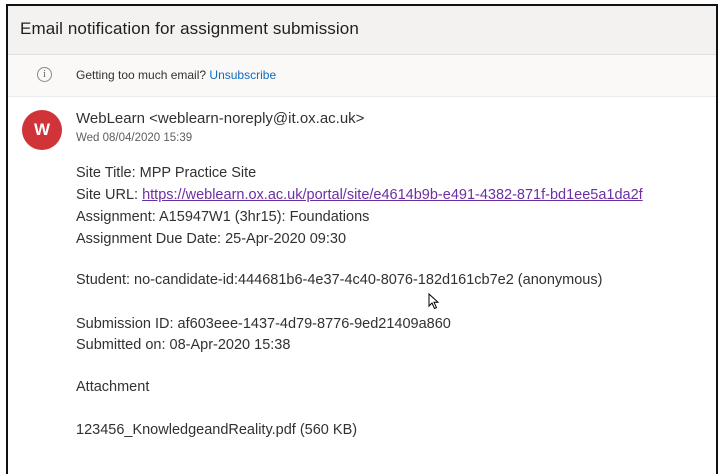 The height and width of the screenshot is (474, 724). I want to click on email-date: Wed 08/04/2020 15:39, so click(134, 138).